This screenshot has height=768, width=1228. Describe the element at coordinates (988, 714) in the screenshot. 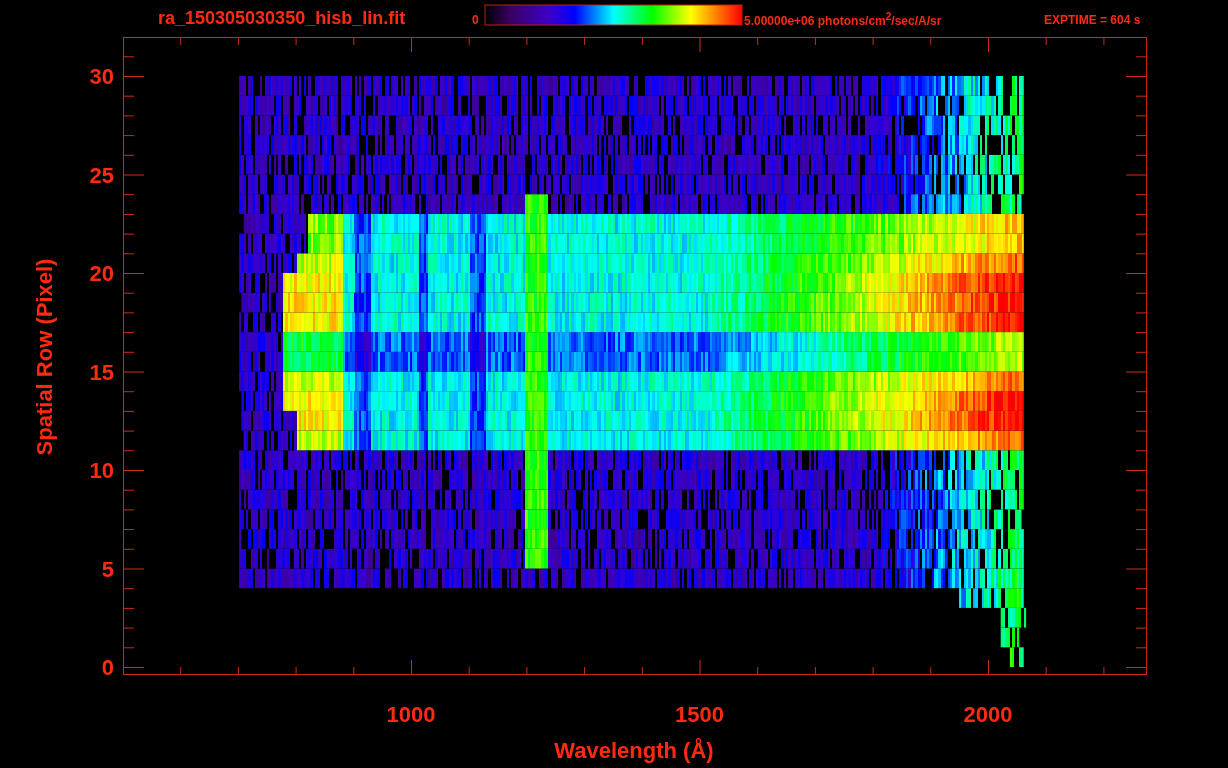

I see `x-tick-label: 2000` at that location.